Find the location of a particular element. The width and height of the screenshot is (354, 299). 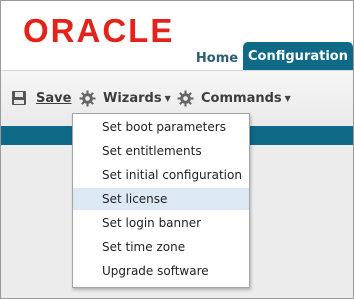

menu-item-upgrade-software: Upgrade software is located at coordinates (161, 271).